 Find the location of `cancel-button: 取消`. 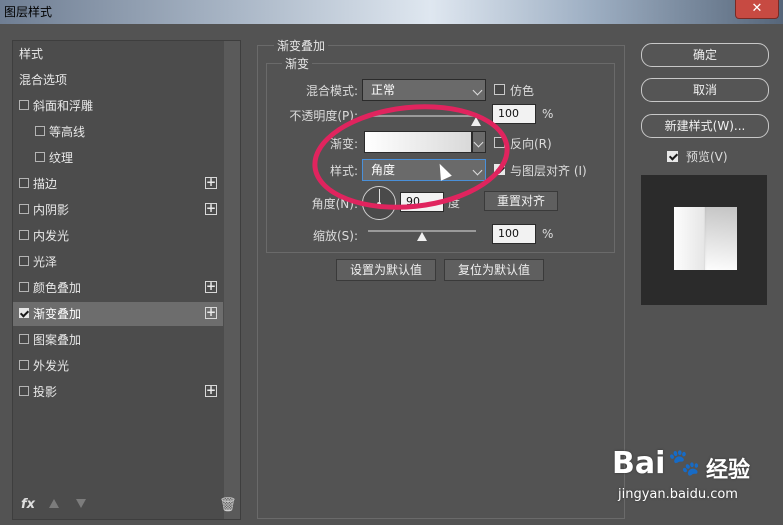

cancel-button: 取消 is located at coordinates (705, 90).